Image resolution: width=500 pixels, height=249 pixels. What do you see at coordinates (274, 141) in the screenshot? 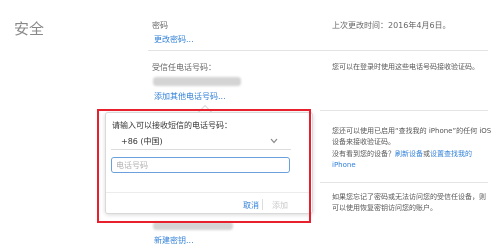
I see `chevron-down-icon` at bounding box center [274, 141].